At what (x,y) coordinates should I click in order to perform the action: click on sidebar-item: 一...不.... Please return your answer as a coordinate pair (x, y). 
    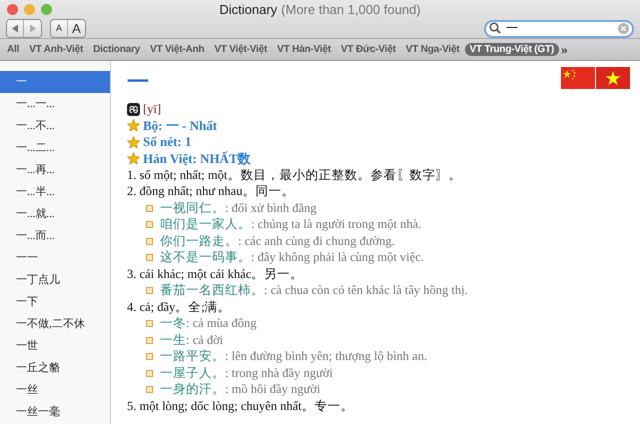
    Looking at the image, I should click on (55, 126).